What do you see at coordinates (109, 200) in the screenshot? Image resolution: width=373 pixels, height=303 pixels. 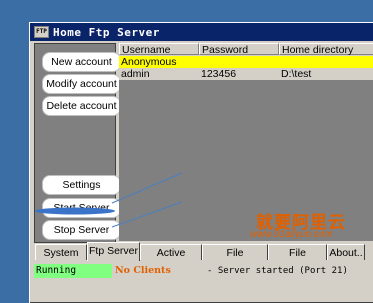 I see `annotation-overlay` at bounding box center [109, 200].